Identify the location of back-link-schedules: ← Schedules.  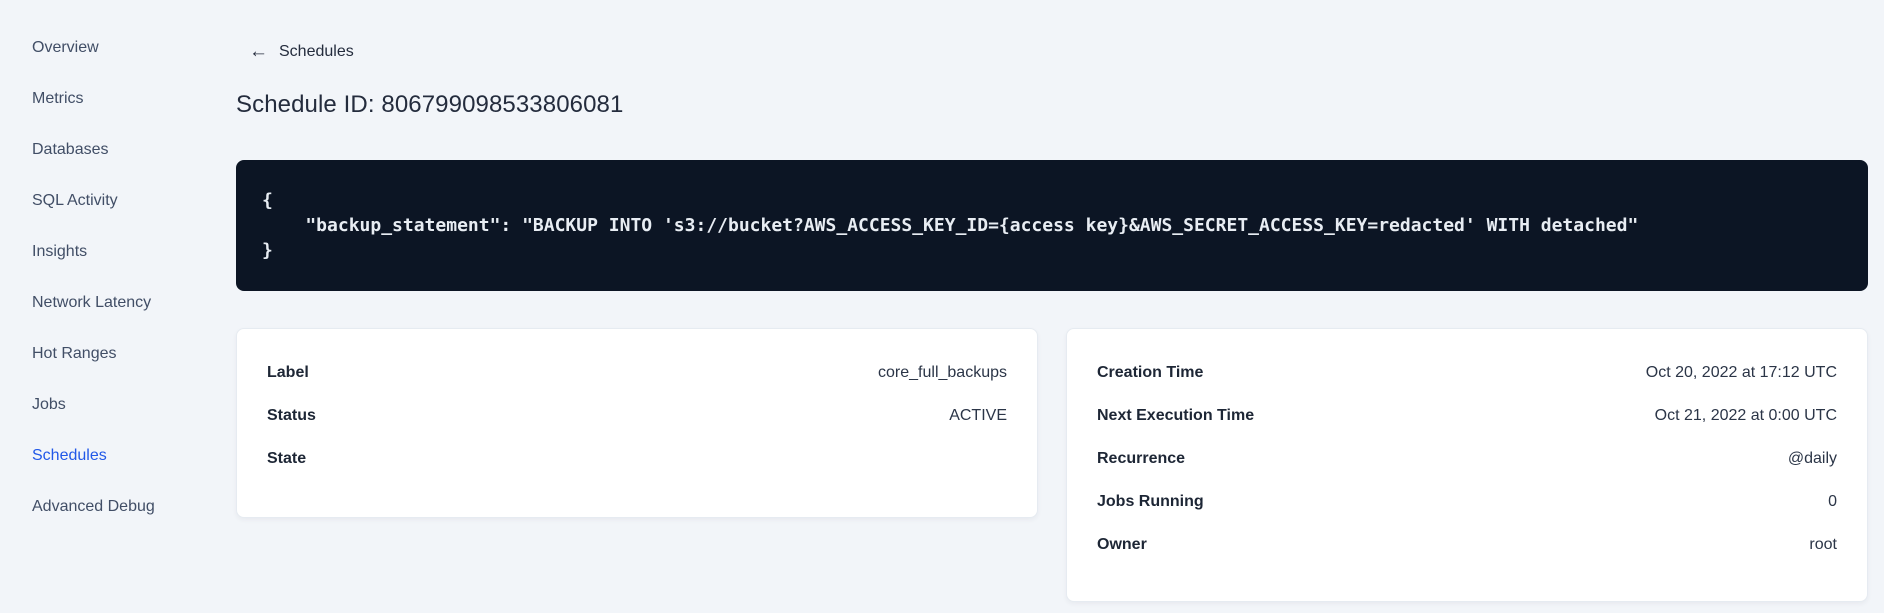
(295, 51).